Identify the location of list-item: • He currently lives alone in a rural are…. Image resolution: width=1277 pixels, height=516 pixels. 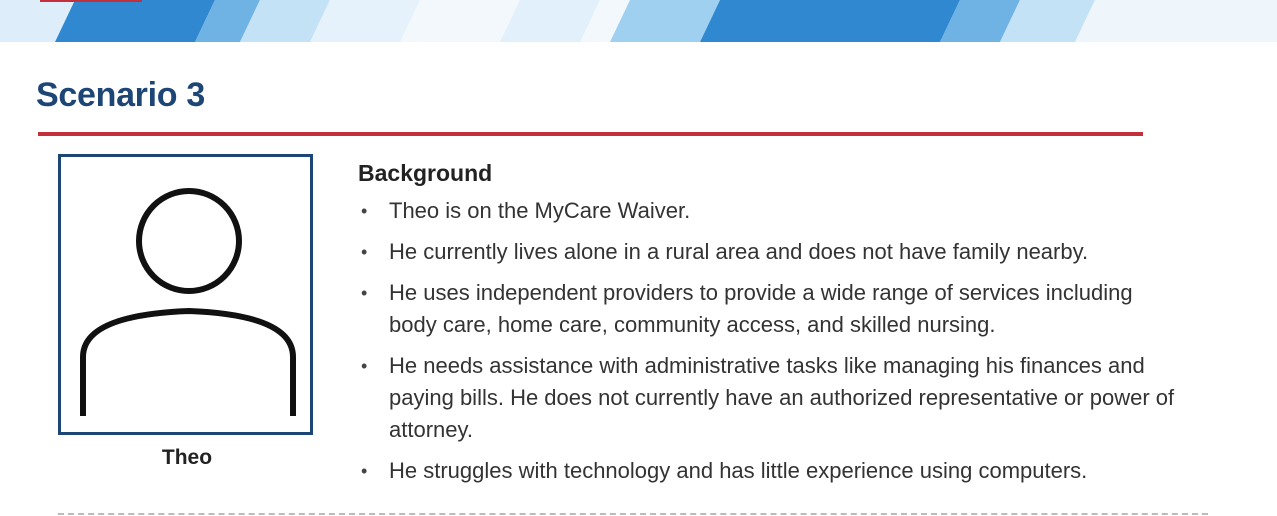
(768, 252).